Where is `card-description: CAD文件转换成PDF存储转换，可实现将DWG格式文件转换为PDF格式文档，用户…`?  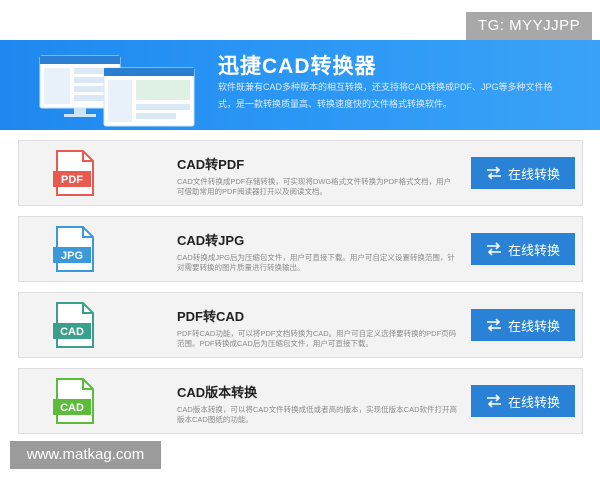
card-description: CAD文件转换成PDF存储转换，可实现将DWG格式文件转换为PDF格式文档，用户… is located at coordinates (314, 186).